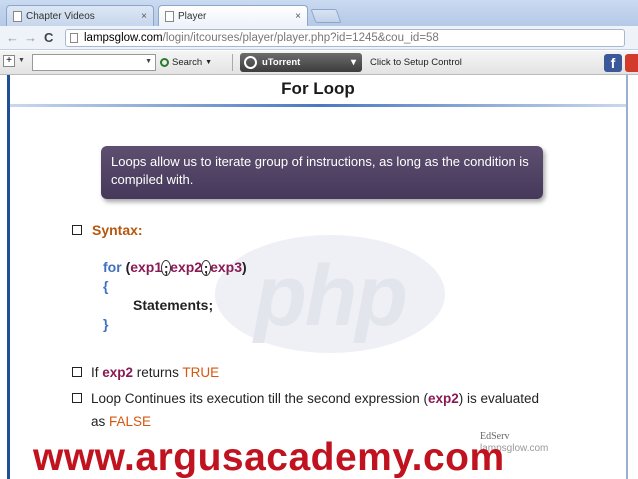 Image resolution: width=638 pixels, height=479 pixels. I want to click on tab-player: Player ×, so click(233, 15).